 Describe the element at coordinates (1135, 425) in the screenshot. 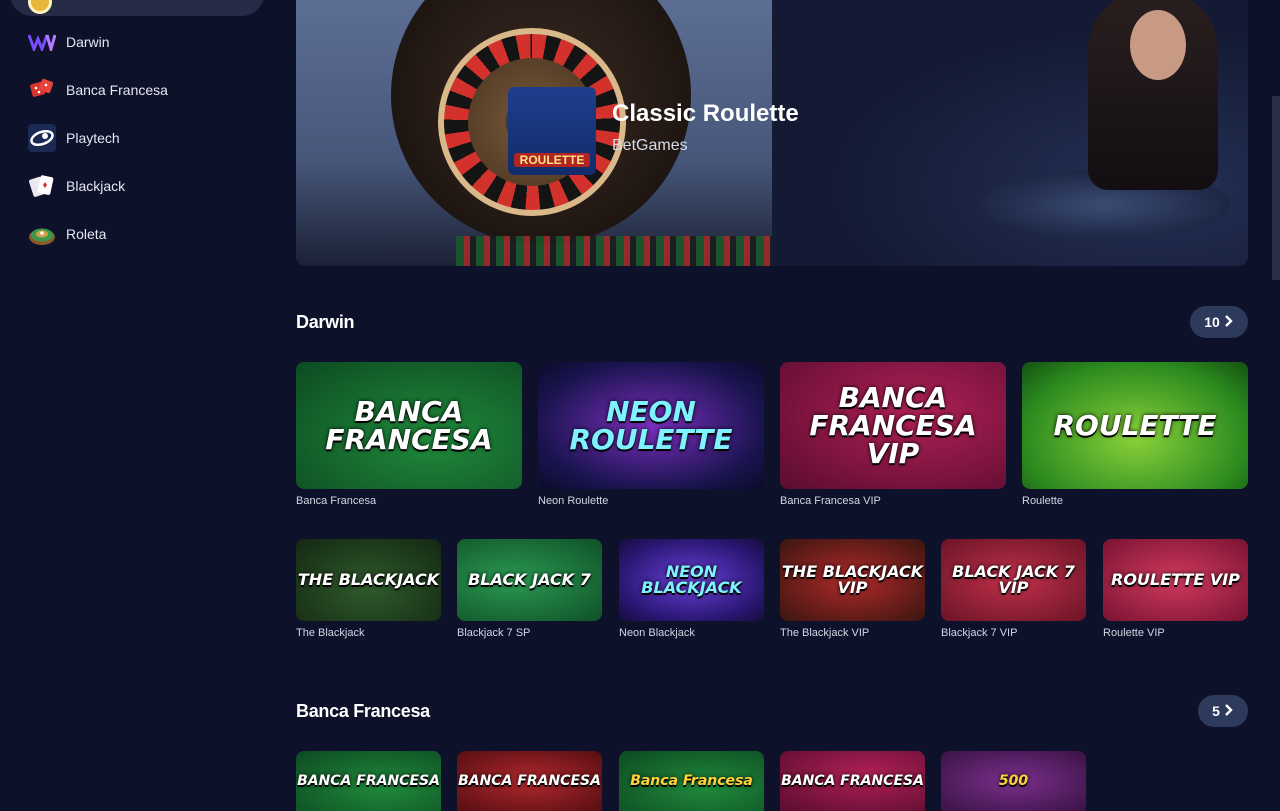

I see `game-thumbnail: ROULETTE` at that location.